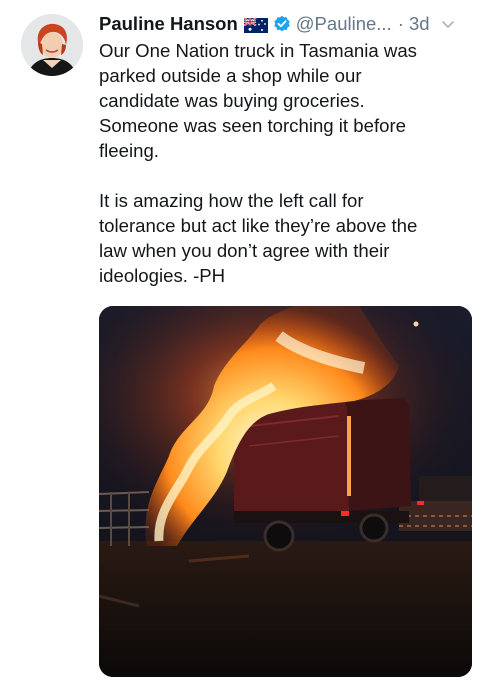 The height and width of the screenshot is (680, 493). I want to click on tweet-line: ideologies. -PH, so click(162, 275).